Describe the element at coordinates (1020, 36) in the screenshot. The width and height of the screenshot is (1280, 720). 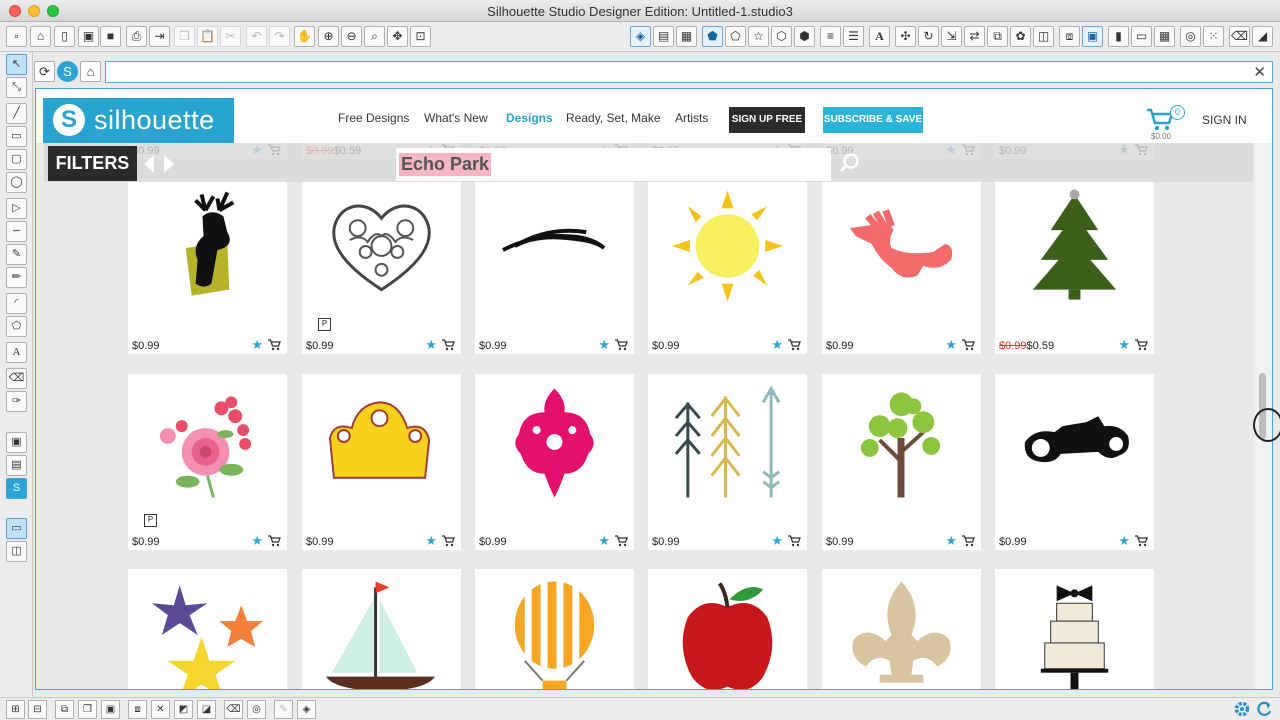
I see `modify-icon: ✿` at that location.